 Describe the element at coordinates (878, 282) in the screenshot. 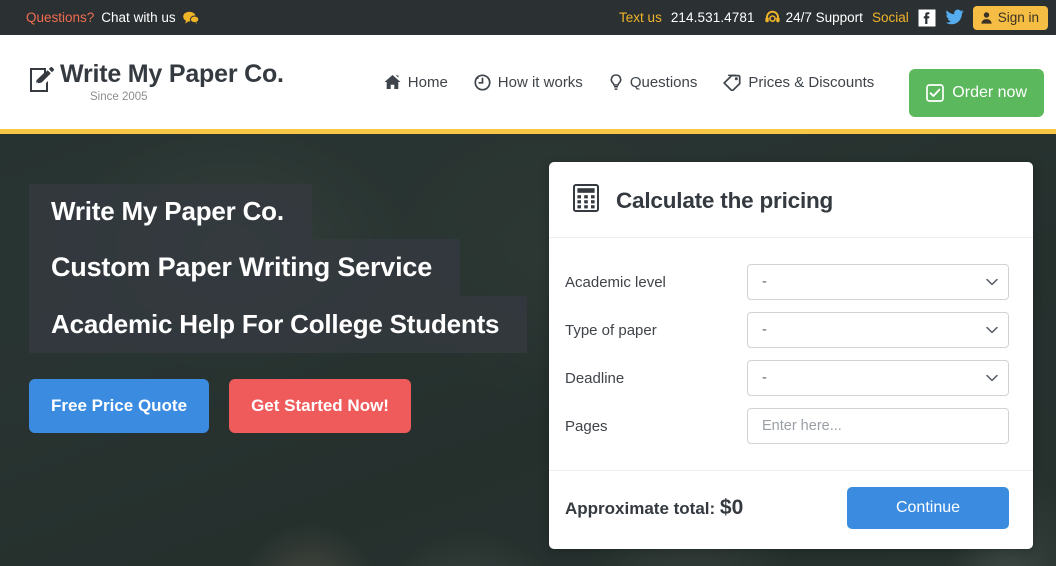

I see `academic-level-select: -` at that location.